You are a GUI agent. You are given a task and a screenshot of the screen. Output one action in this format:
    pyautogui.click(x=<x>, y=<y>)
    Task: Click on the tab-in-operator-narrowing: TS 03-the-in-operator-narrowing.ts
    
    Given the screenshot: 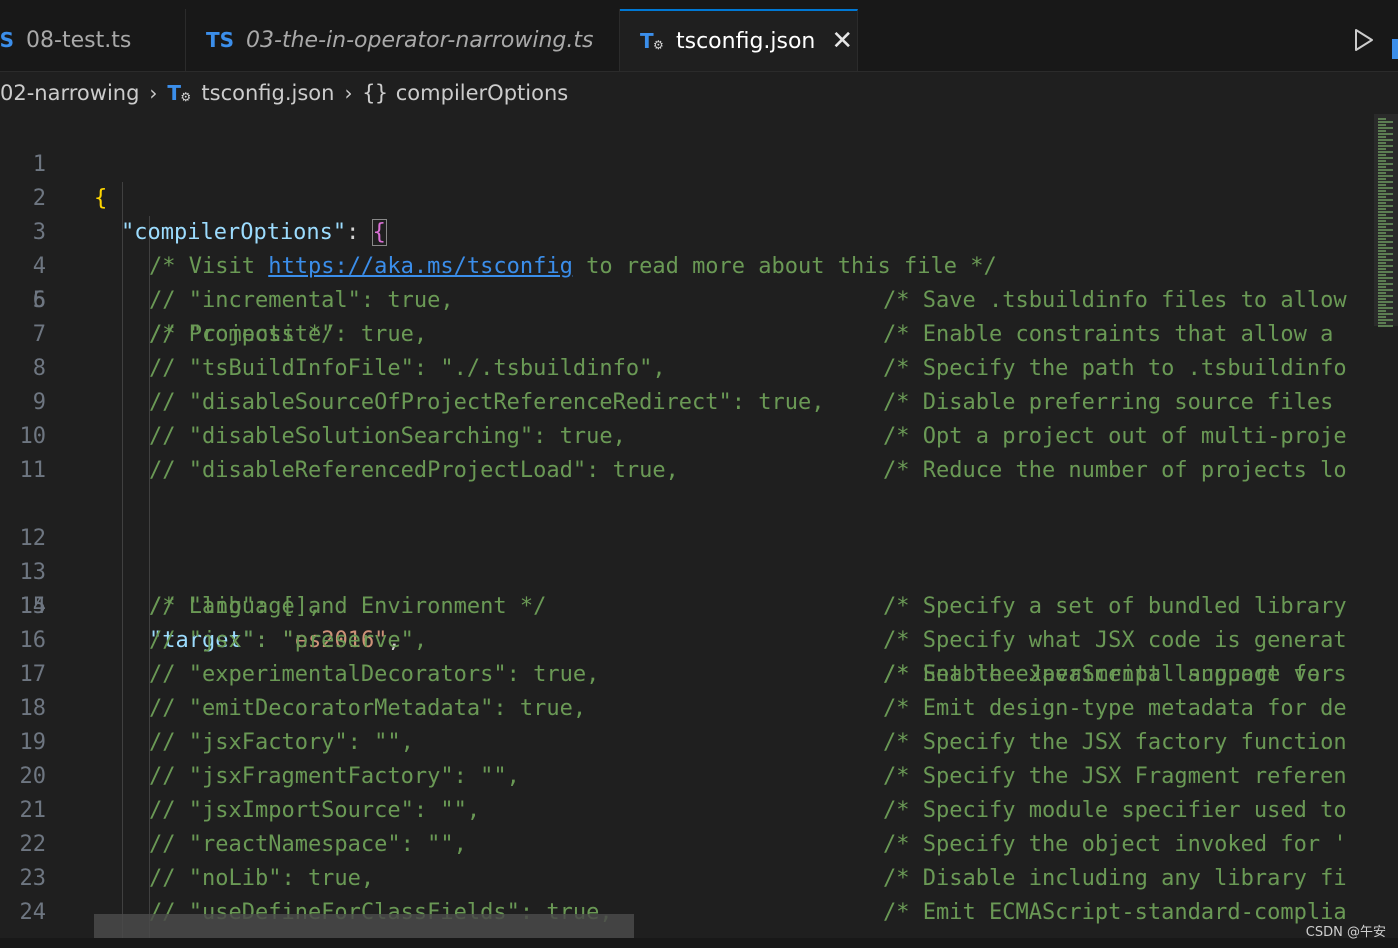 What is the action you would take?
    pyautogui.click(x=403, y=40)
    